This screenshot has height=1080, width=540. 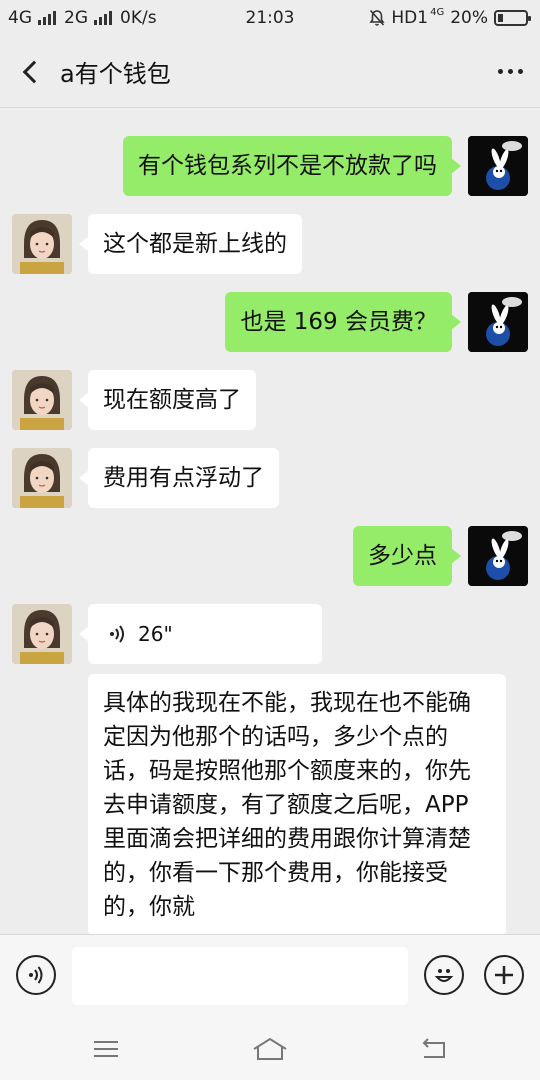 What do you see at coordinates (444, 975) in the screenshot?
I see `emoji-icon` at bounding box center [444, 975].